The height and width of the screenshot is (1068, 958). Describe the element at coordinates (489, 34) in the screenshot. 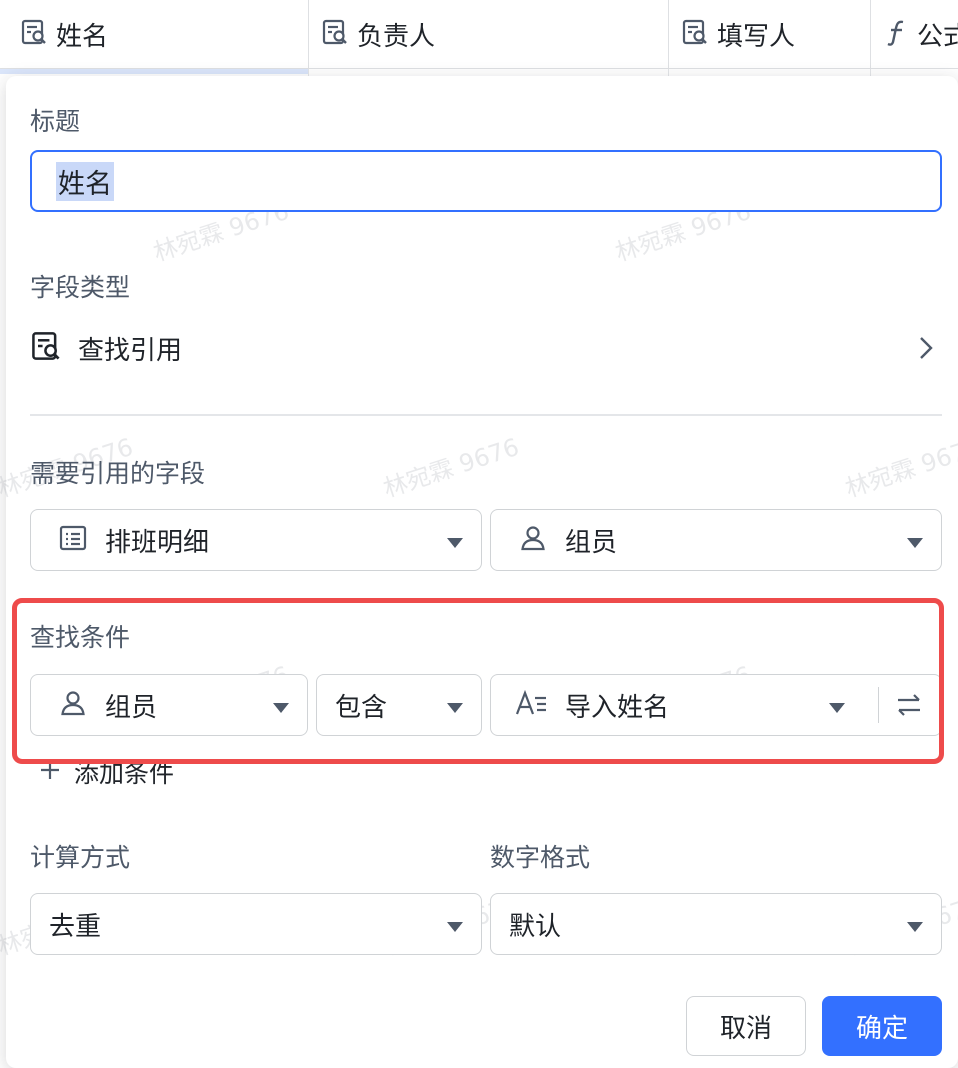

I see `column-header-owner: 负责人` at that location.